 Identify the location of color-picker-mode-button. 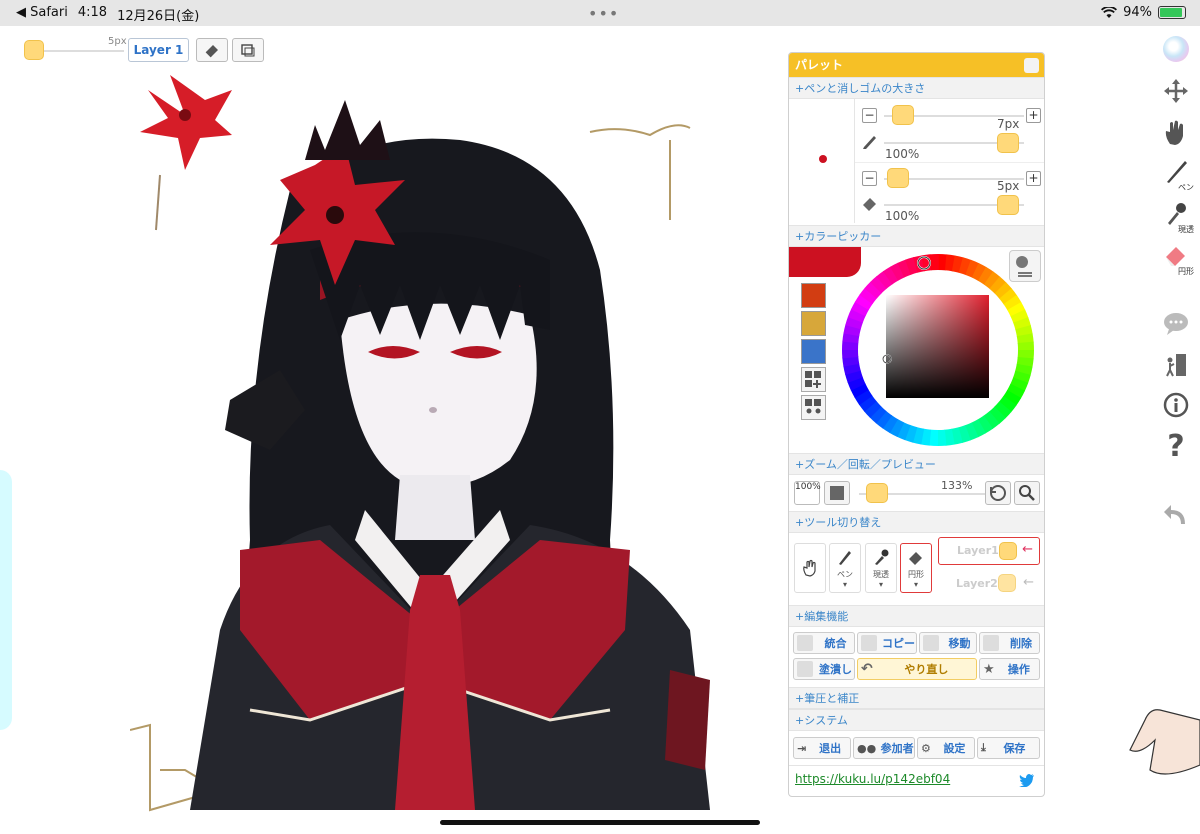
(1025, 266).